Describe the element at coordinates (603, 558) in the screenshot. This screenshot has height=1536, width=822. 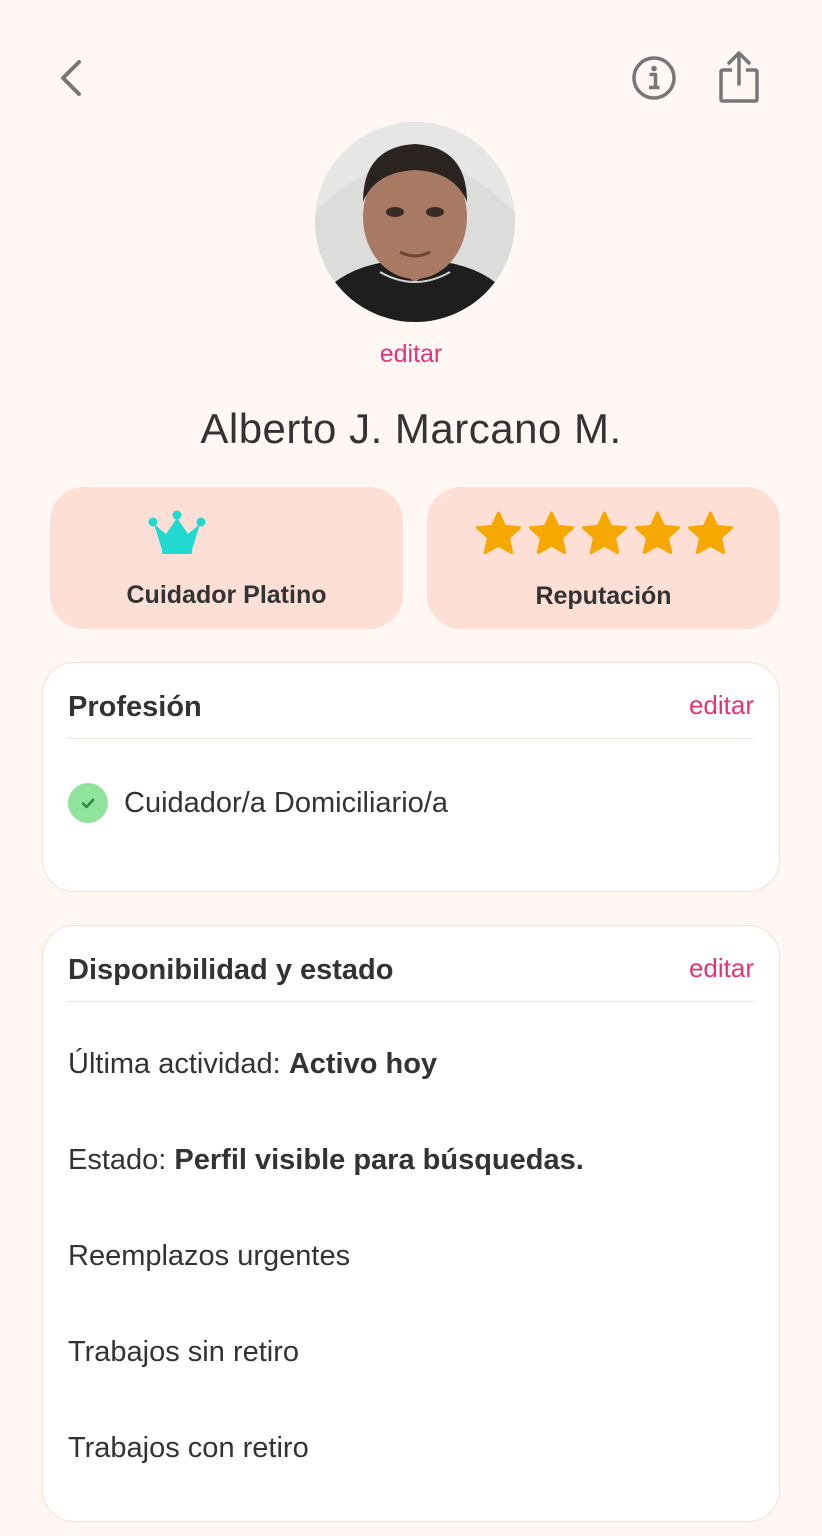
I see `reputation-badge-card: Reputación` at that location.